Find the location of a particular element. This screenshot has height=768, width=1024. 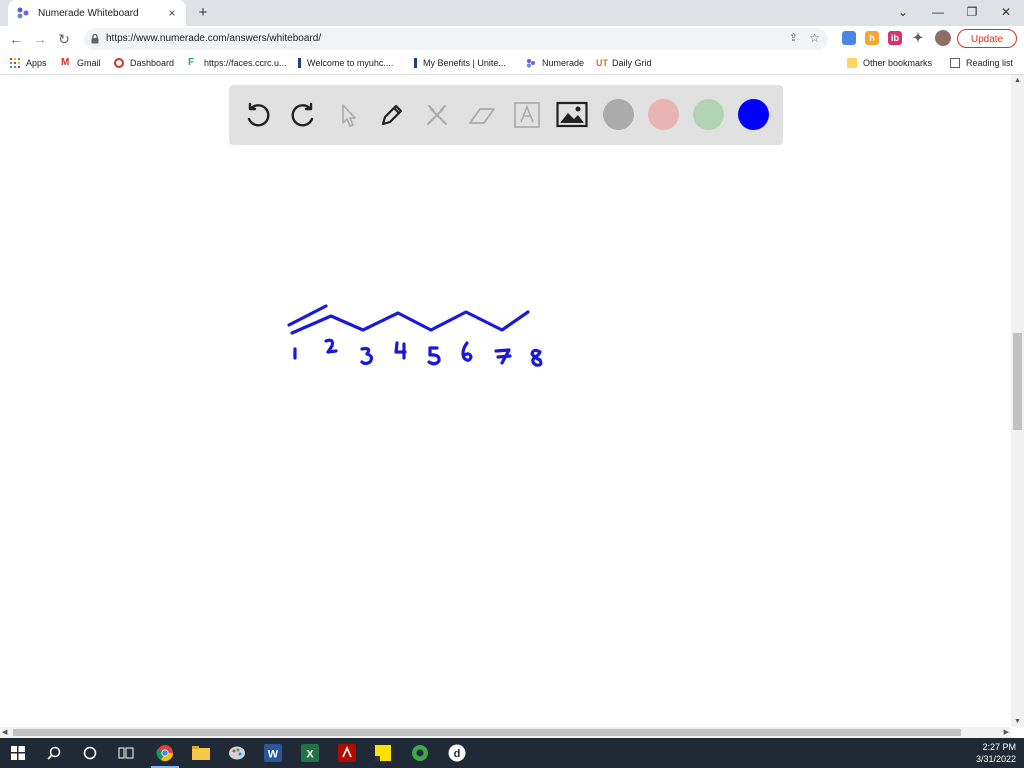

bookmark-dashboard: Dashboard is located at coordinates (144, 63).